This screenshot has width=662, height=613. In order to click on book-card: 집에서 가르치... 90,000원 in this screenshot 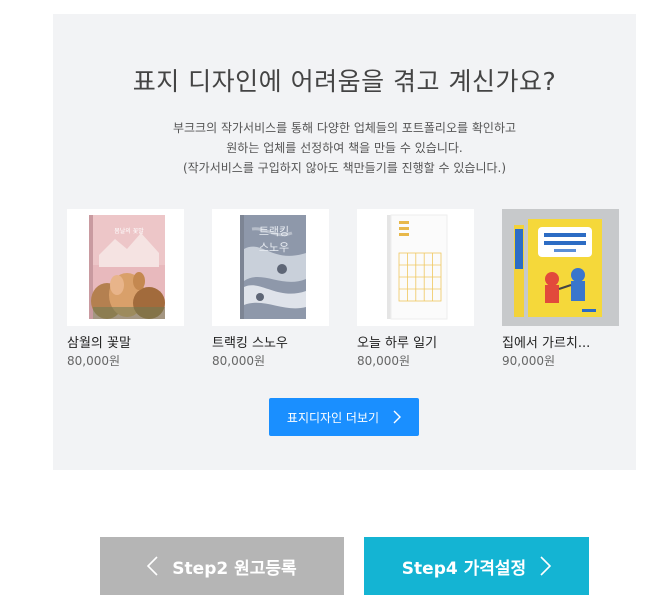, I will do `click(560, 289)`.